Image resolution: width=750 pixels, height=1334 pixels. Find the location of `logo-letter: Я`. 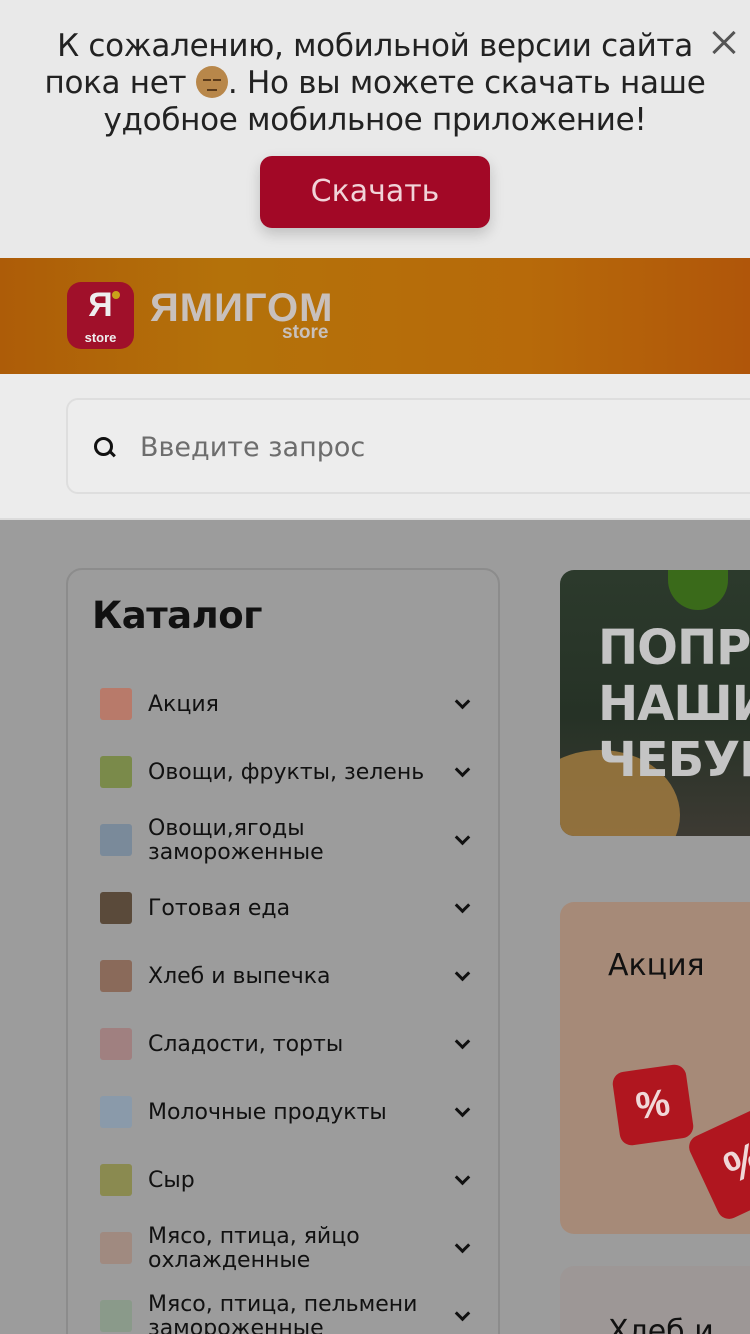

logo-letter: Я is located at coordinates (100, 305).